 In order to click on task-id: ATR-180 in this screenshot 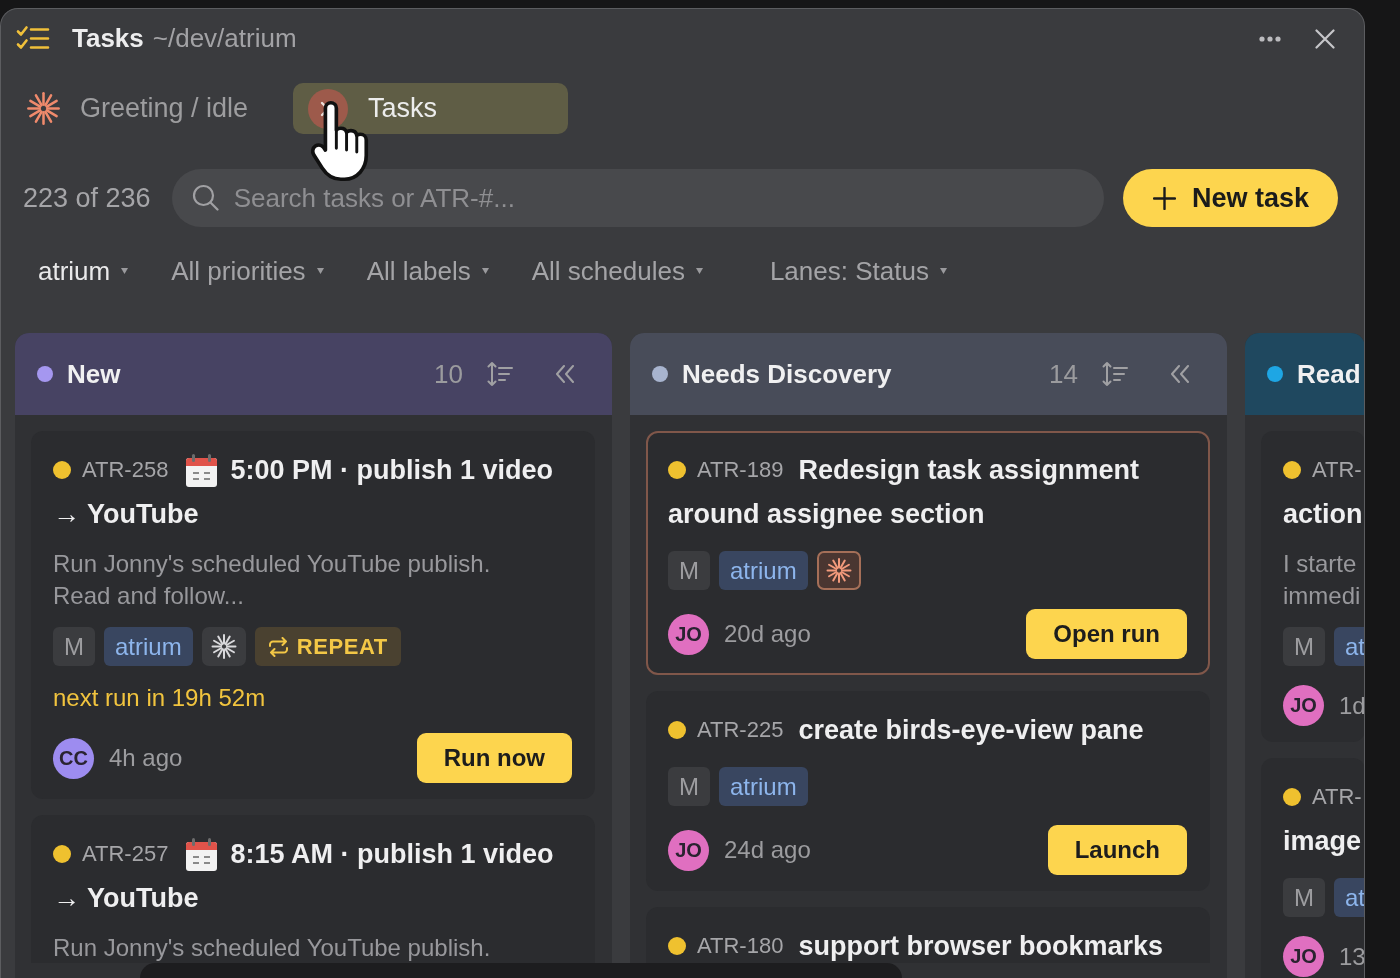, I will do `click(740, 946)`.